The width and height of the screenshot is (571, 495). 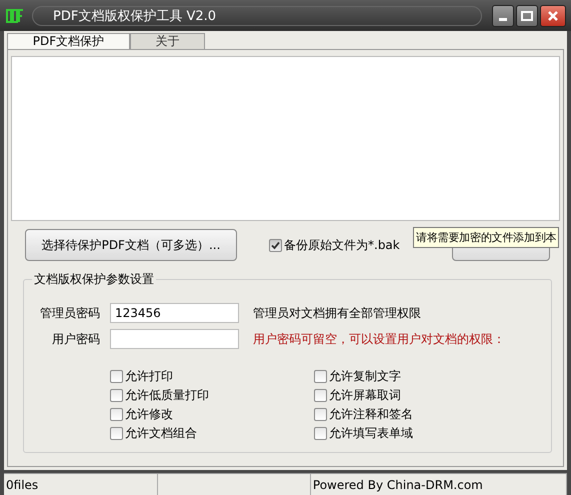 What do you see at coordinates (149, 376) in the screenshot?
I see `checkbox-label: 允许打印` at bounding box center [149, 376].